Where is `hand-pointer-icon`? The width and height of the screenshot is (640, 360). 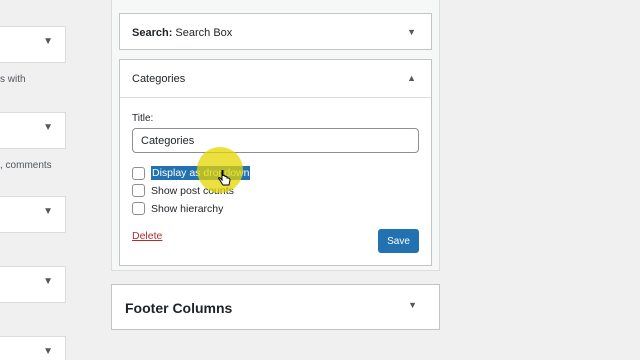 hand-pointer-icon is located at coordinates (224, 178).